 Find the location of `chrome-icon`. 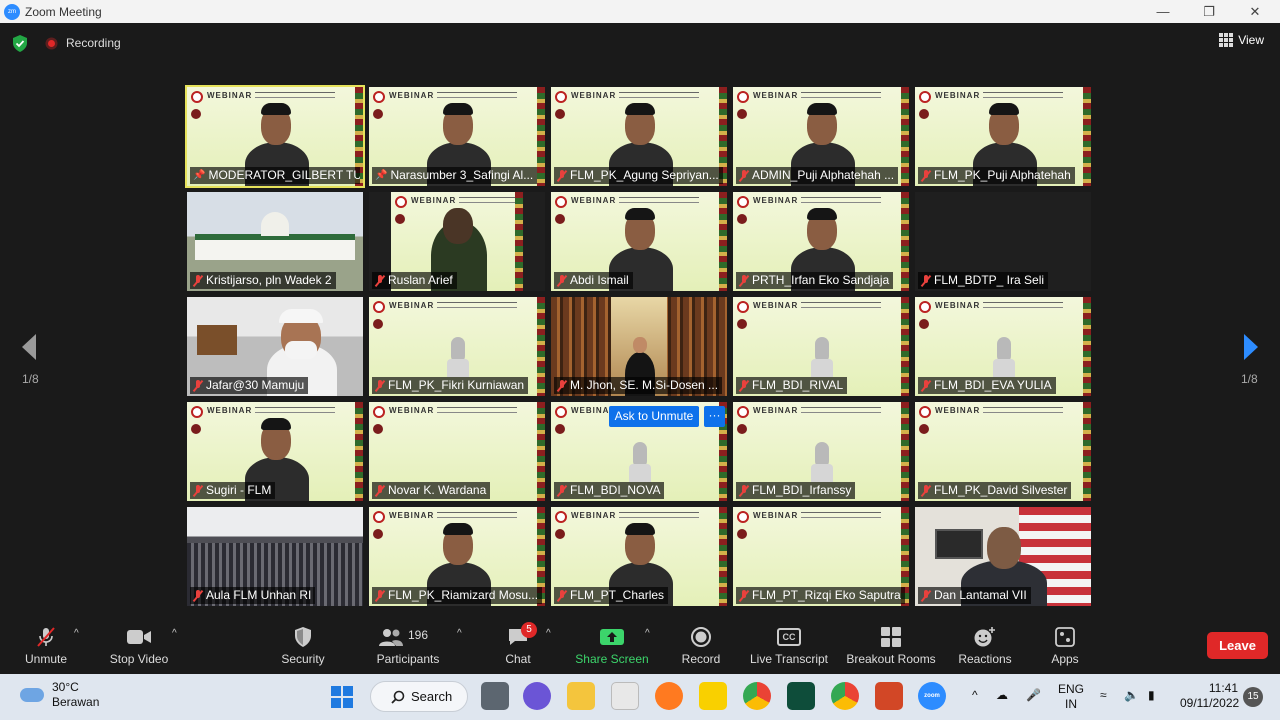

chrome-icon is located at coordinates (757, 696).